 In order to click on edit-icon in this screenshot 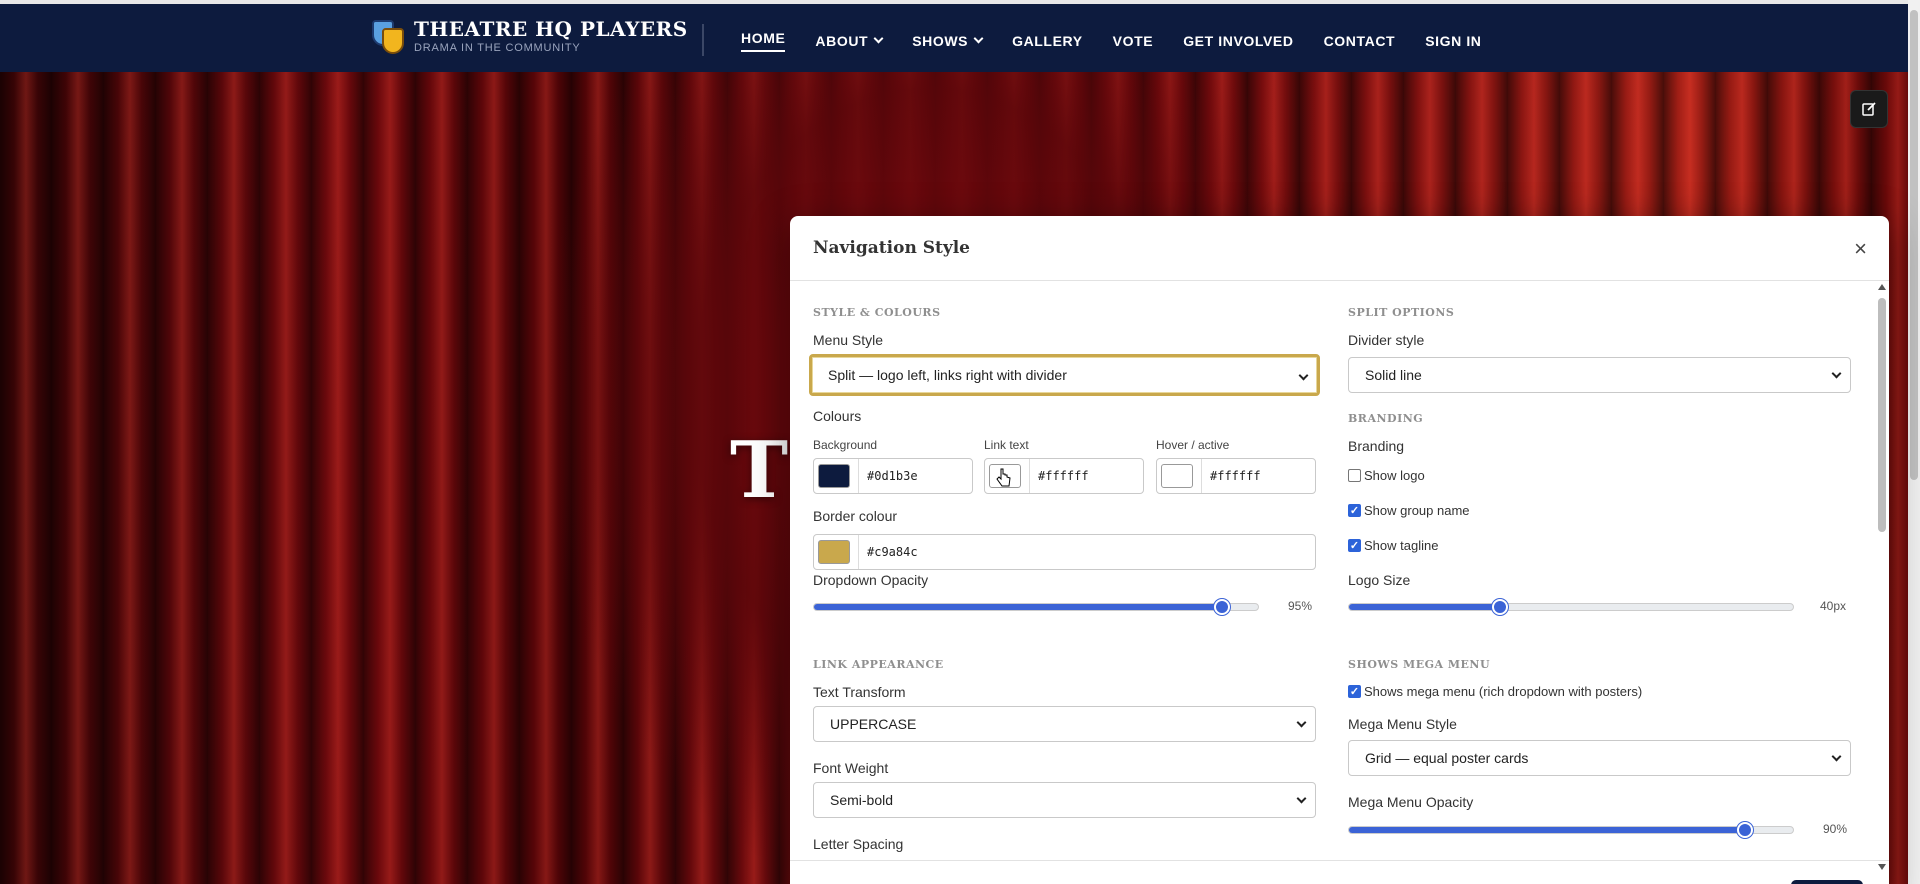, I will do `click(1869, 109)`.